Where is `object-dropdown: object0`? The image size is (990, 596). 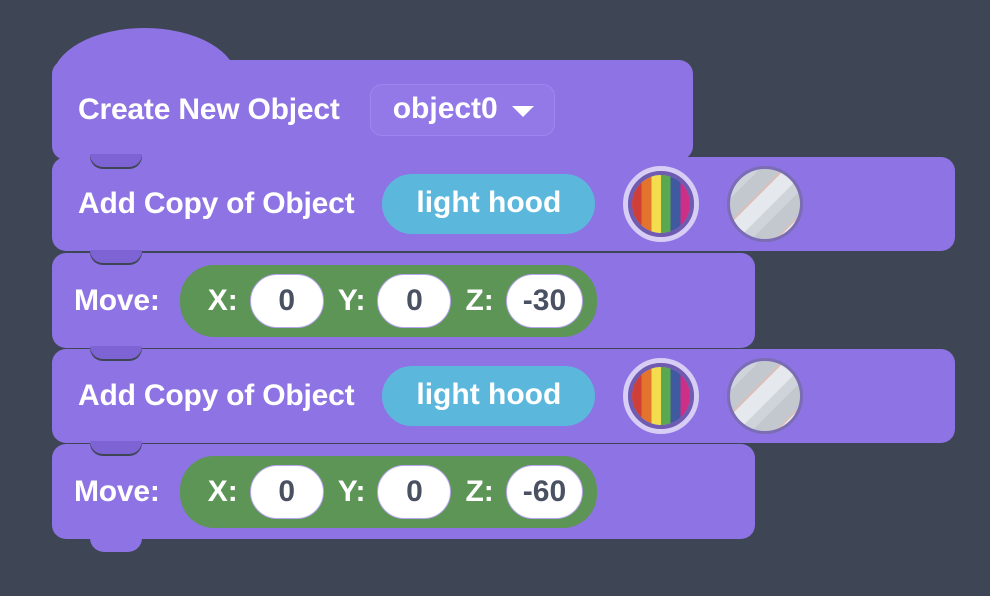
object-dropdown: object0 is located at coordinates (462, 110).